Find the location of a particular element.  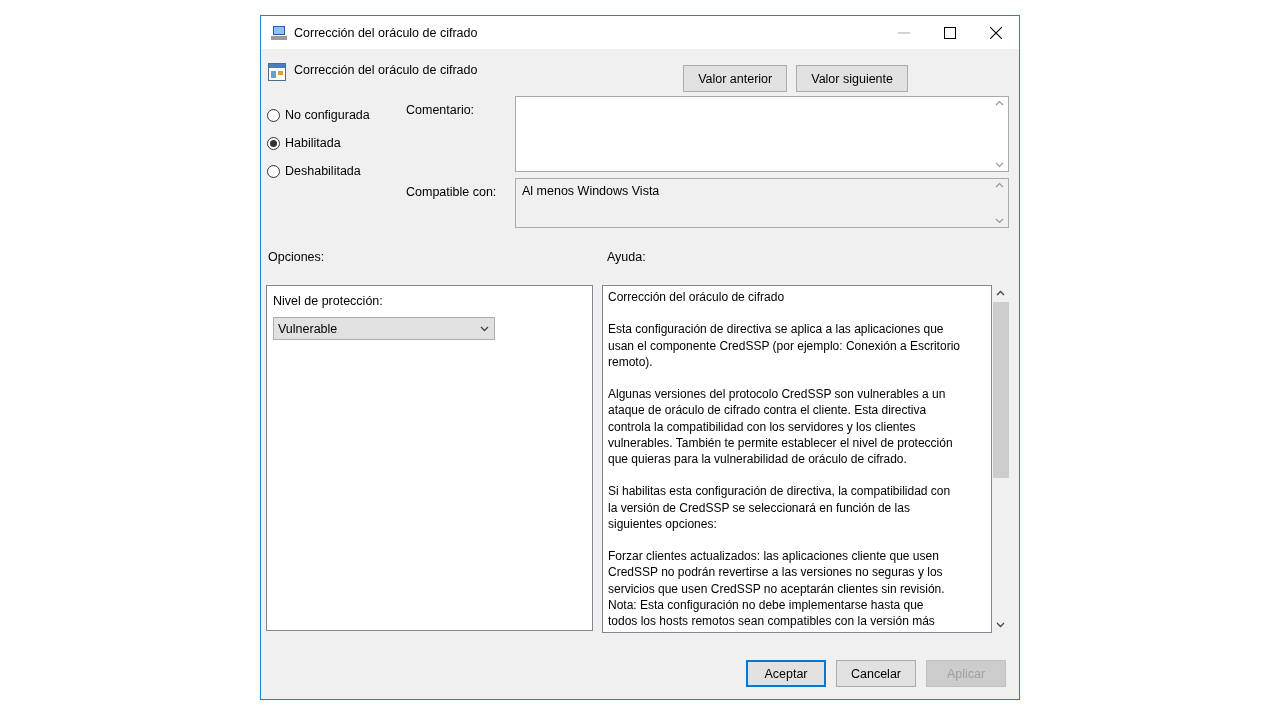

radio-option: No configurada is located at coordinates (336, 115).